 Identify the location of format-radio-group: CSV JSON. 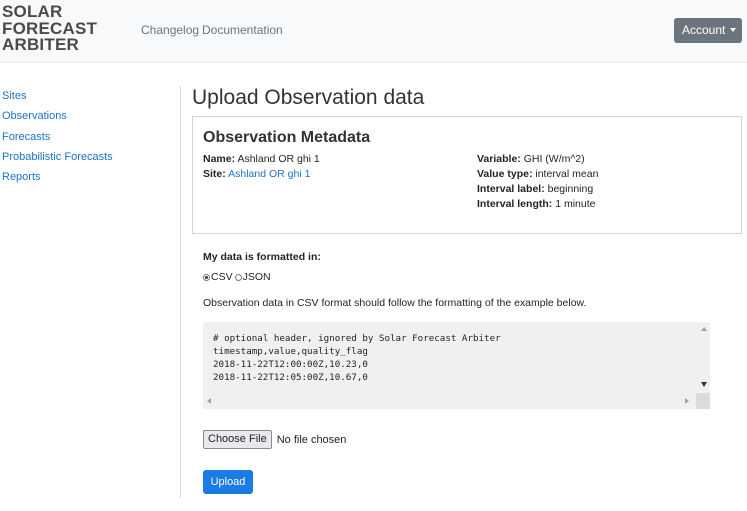
(238, 277).